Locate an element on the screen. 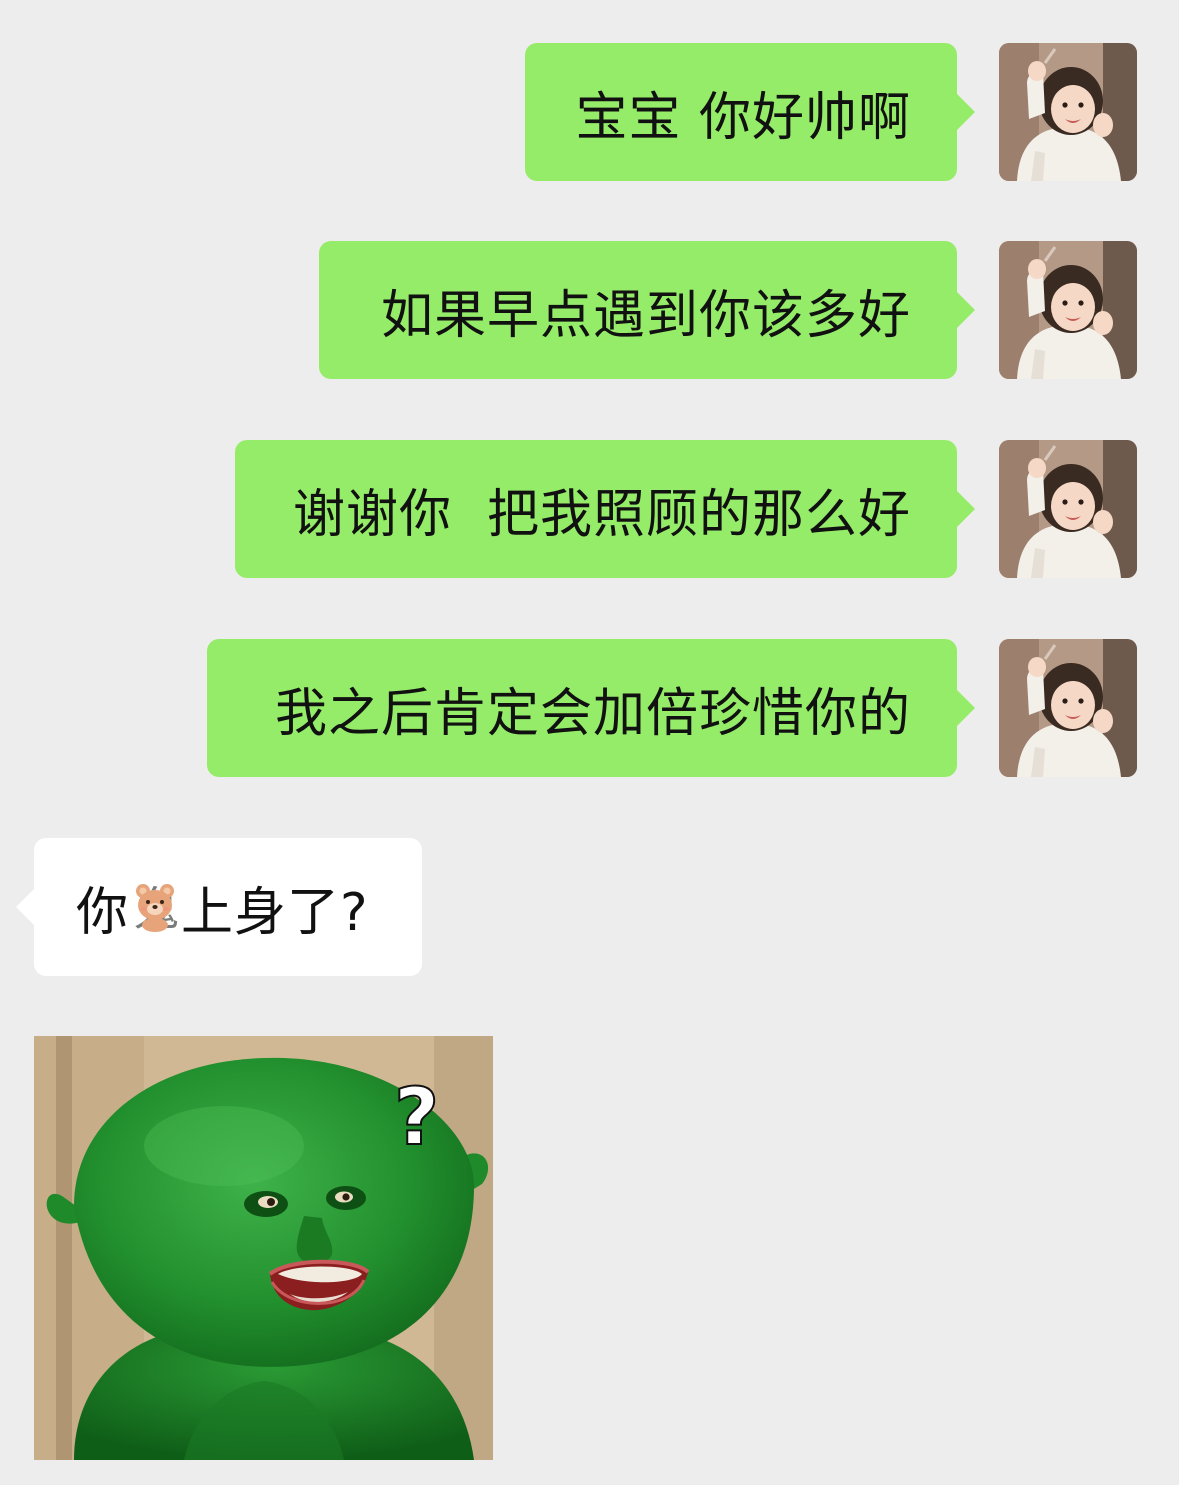 The width and height of the screenshot is (1179, 1485). message-text: 我之后肯定会加倍珍惜你的 is located at coordinates (592, 713).